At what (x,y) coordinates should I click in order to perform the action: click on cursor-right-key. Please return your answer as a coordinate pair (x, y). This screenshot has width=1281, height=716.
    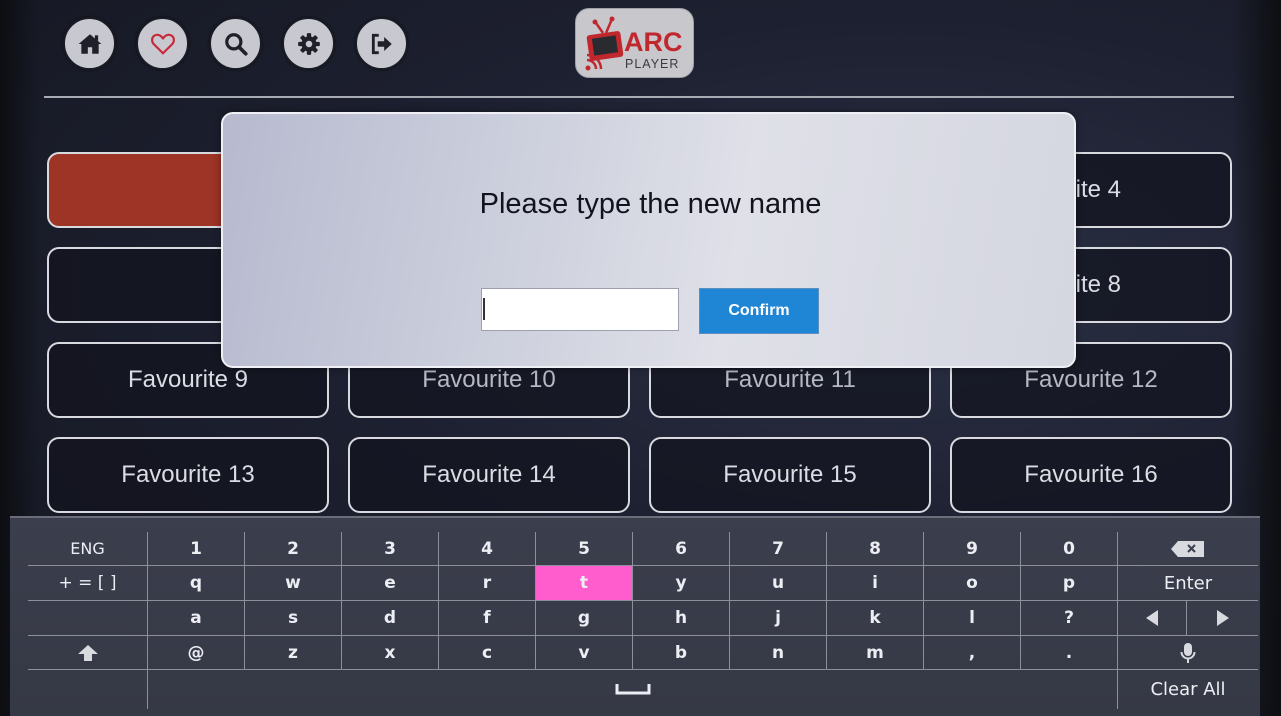
    Looking at the image, I should click on (1222, 618).